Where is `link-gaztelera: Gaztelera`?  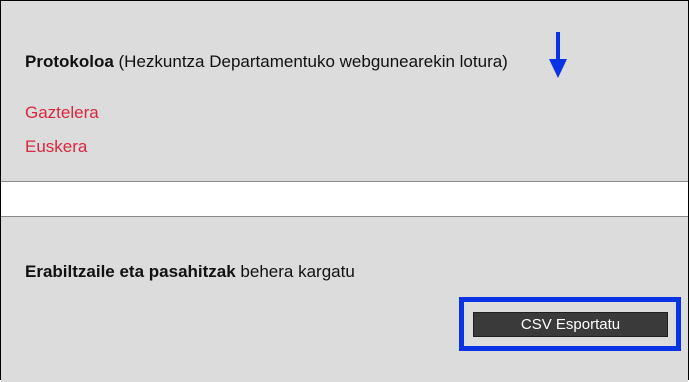 link-gaztelera: Gaztelera is located at coordinates (62, 113).